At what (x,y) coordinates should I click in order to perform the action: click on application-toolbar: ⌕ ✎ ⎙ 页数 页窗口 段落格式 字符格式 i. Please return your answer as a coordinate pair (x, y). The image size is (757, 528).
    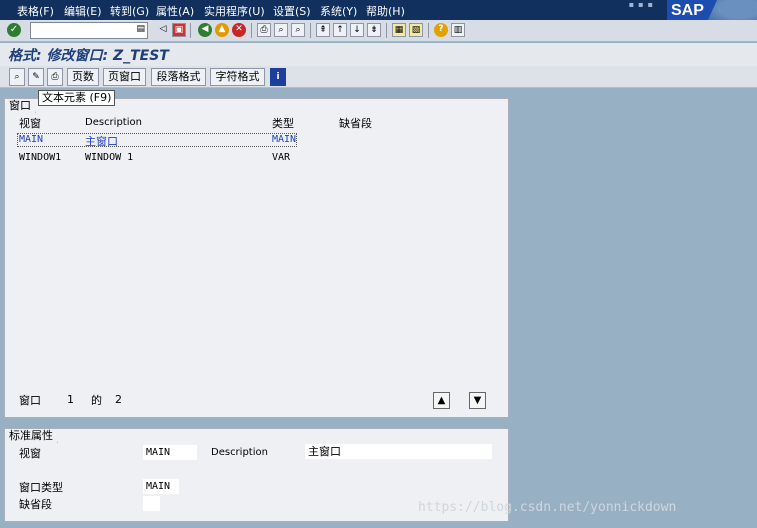
    Looking at the image, I should click on (378, 77).